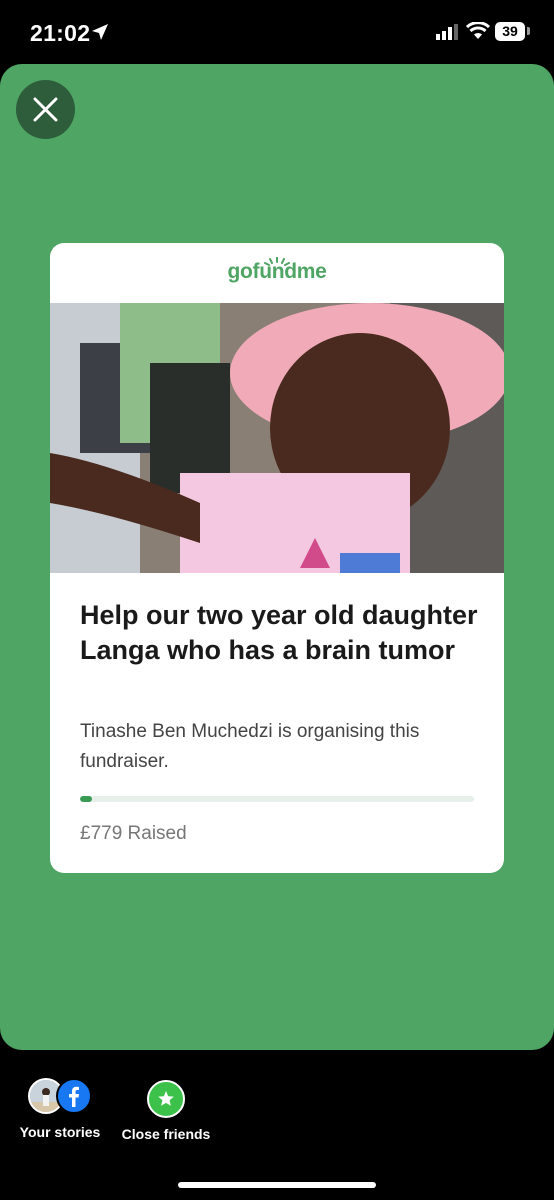 The image size is (554, 1200). What do you see at coordinates (133, 833) in the screenshot?
I see `raised-amount: £779 Raised` at bounding box center [133, 833].